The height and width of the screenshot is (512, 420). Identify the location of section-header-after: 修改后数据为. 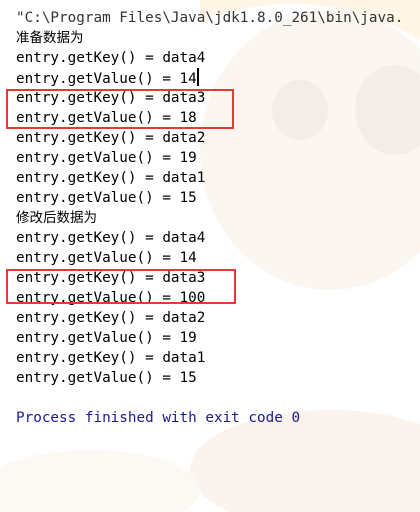
(56, 218).